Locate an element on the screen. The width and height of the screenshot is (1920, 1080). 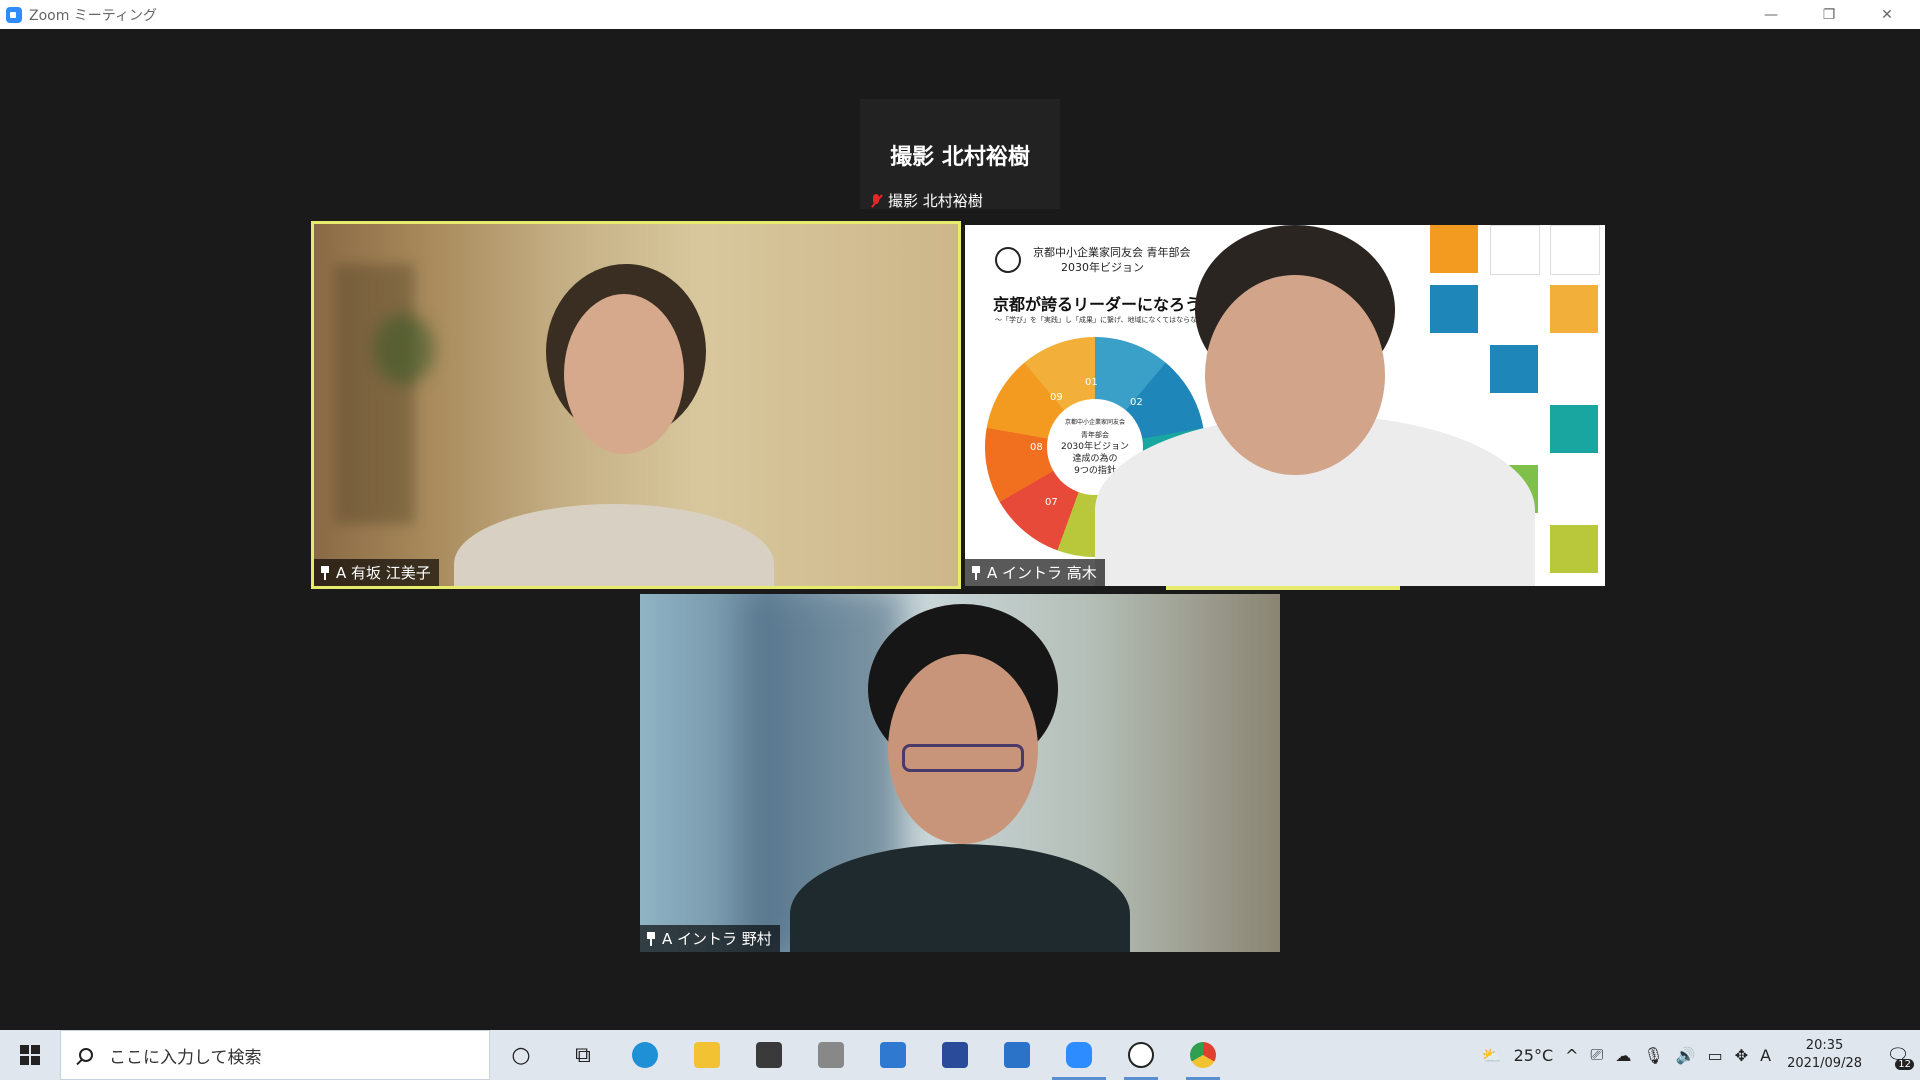
battery-icon: ▭ is located at coordinates (1715, 1055).